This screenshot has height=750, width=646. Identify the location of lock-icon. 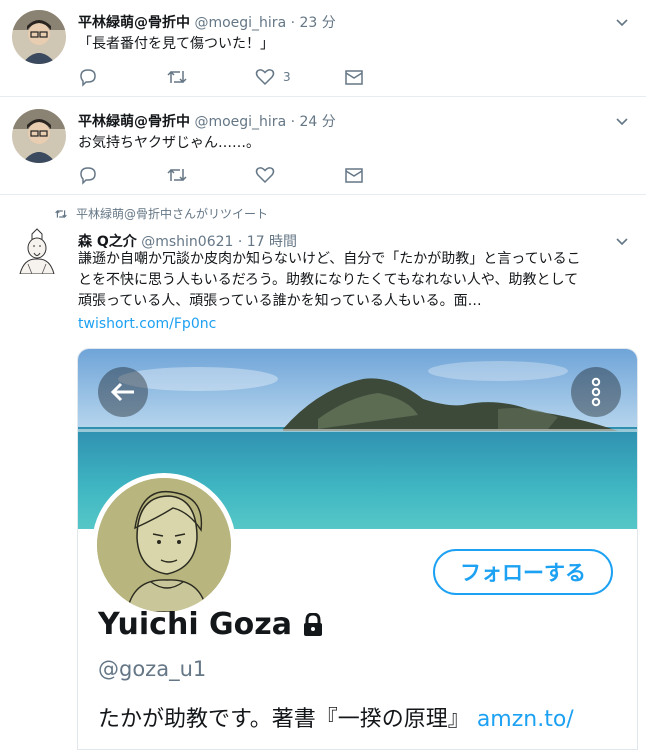
(313, 624).